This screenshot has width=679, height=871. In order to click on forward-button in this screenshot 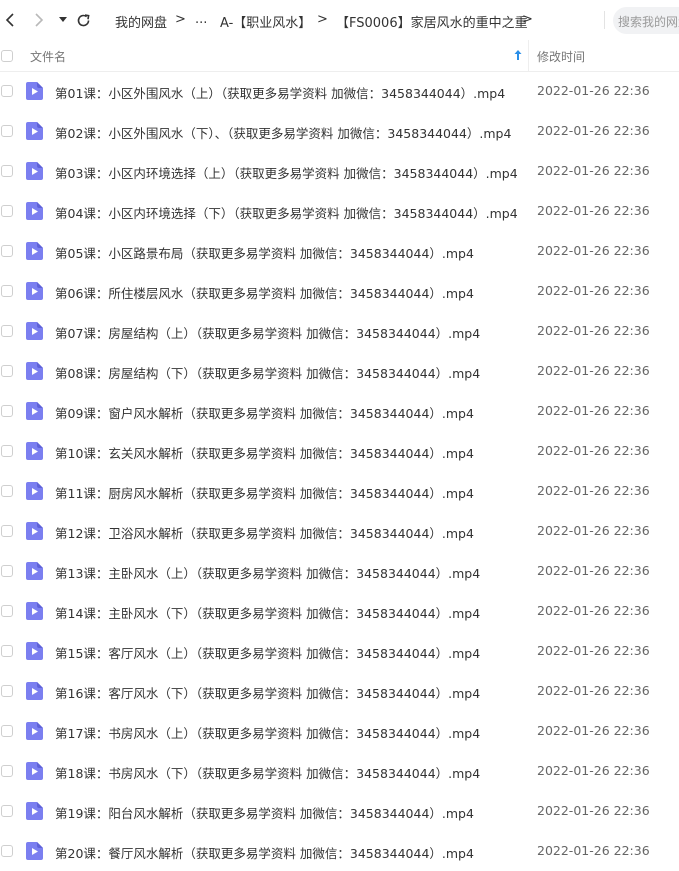, I will do `click(39, 20)`.